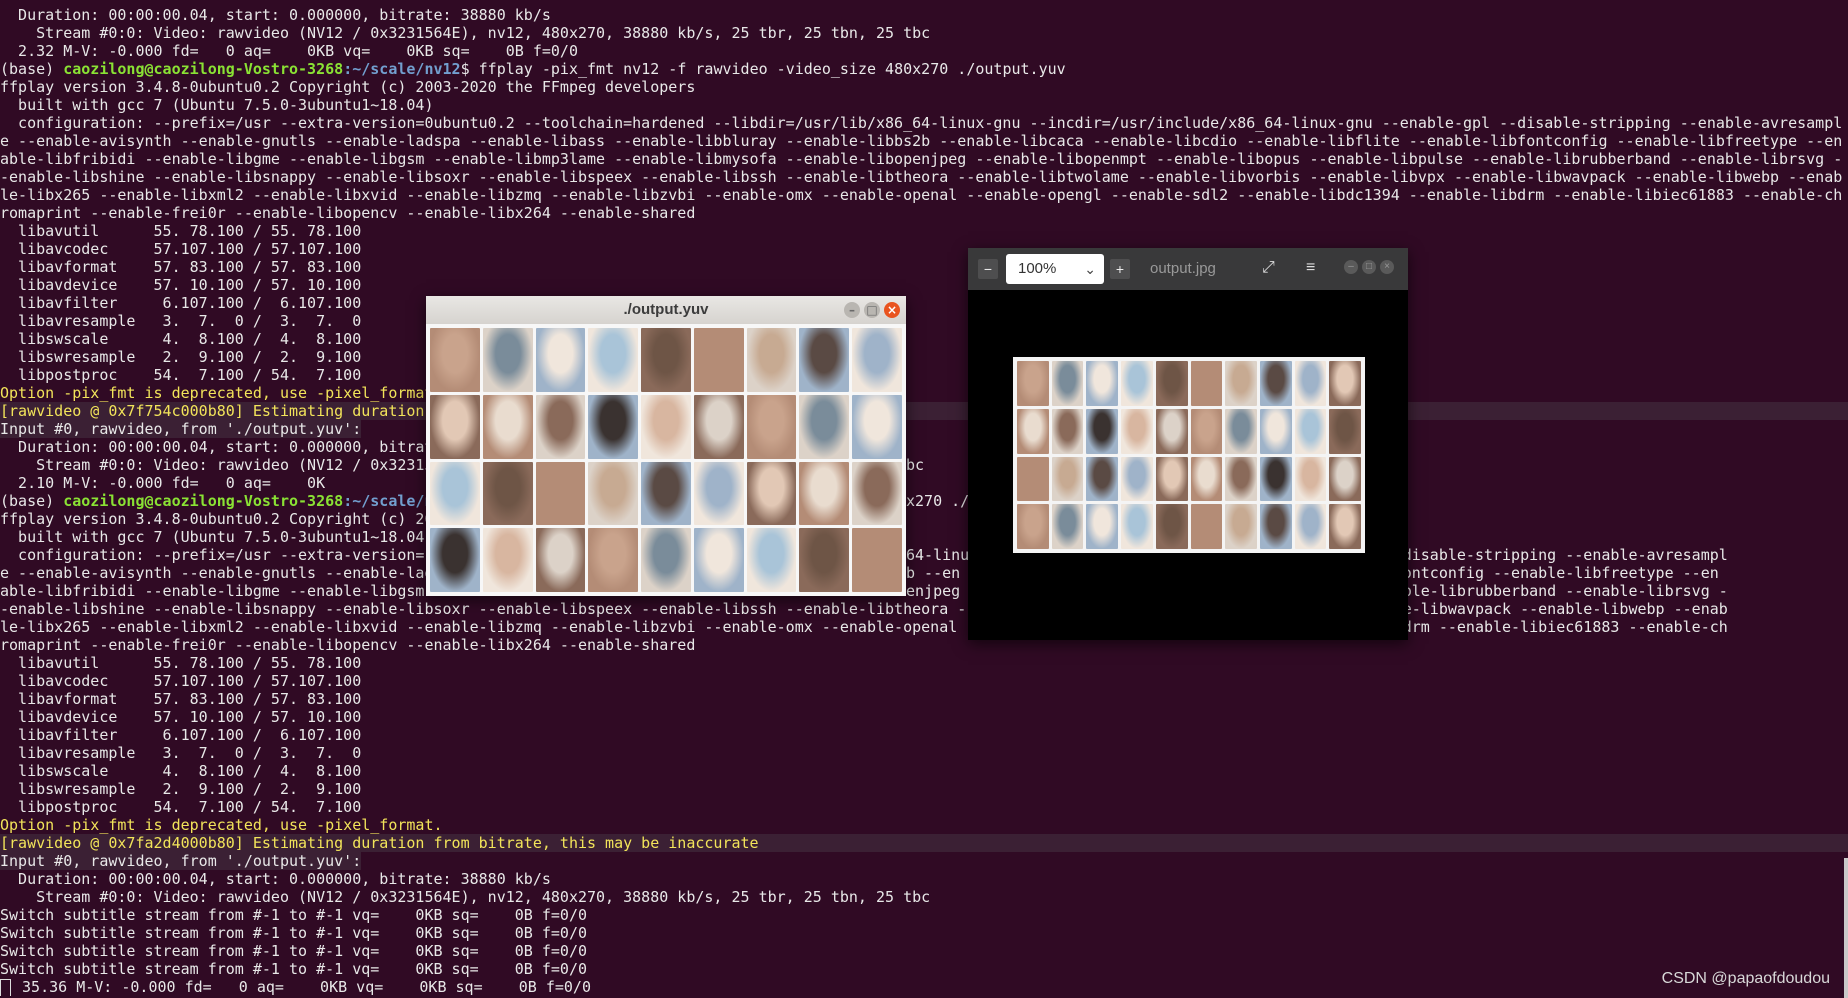  Describe the element at coordinates (988, 269) in the screenshot. I see `zoom-out-button: −` at that location.